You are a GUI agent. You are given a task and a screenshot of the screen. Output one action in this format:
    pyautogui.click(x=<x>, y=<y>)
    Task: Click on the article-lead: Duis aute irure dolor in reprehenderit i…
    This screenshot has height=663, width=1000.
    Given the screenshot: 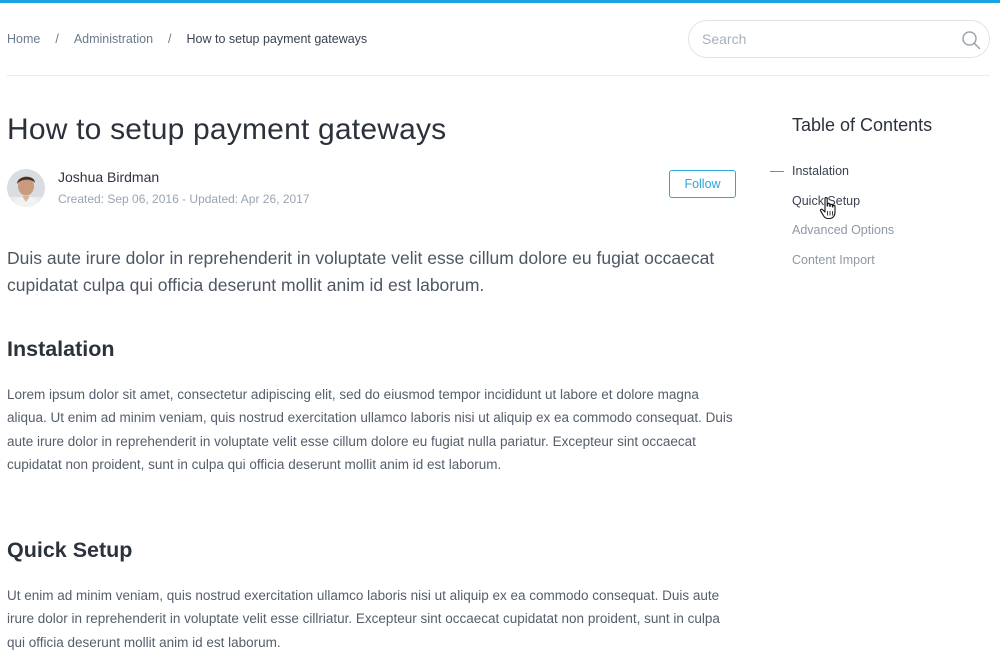 What is the action you would take?
    pyautogui.click(x=361, y=271)
    